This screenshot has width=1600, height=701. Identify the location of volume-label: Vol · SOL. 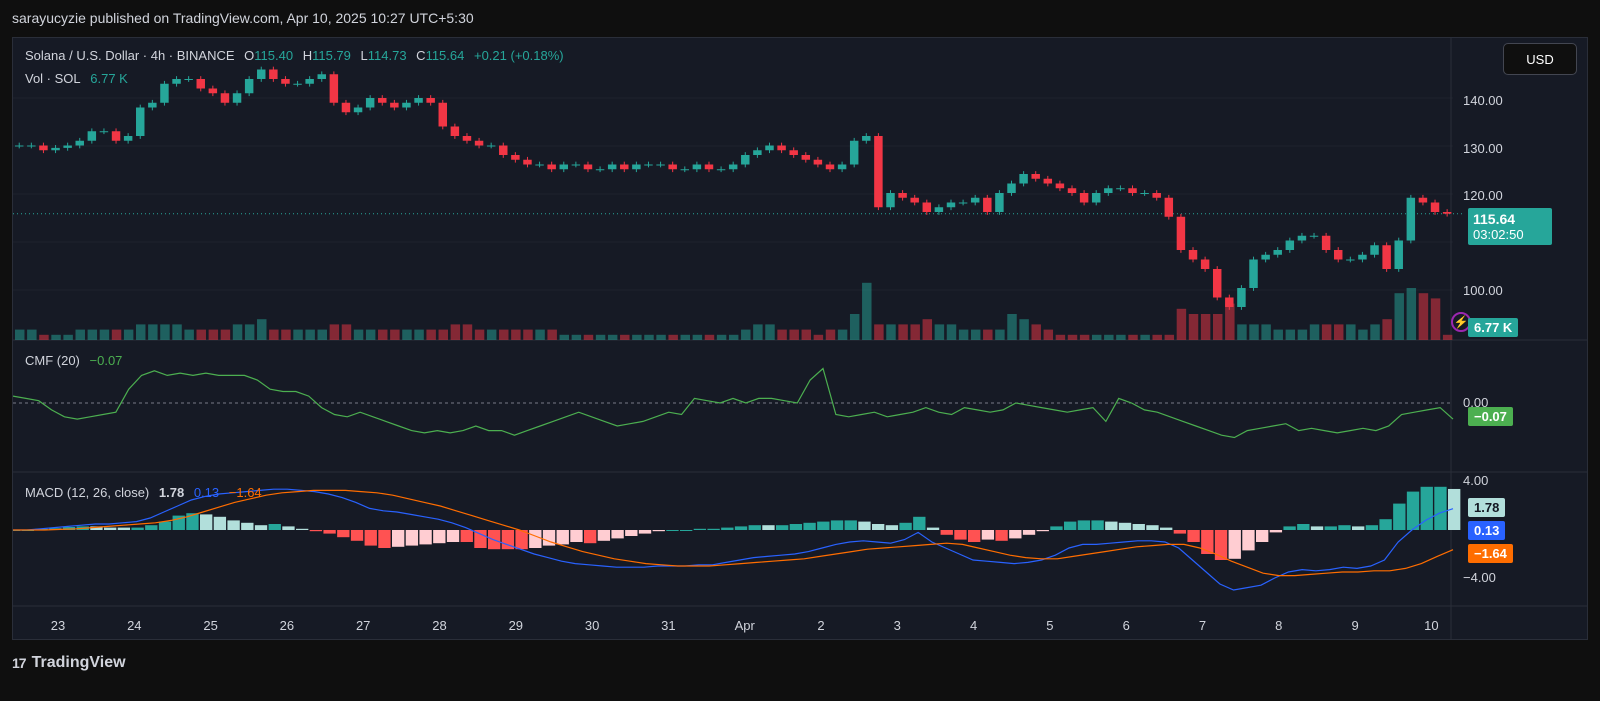
(53, 78).